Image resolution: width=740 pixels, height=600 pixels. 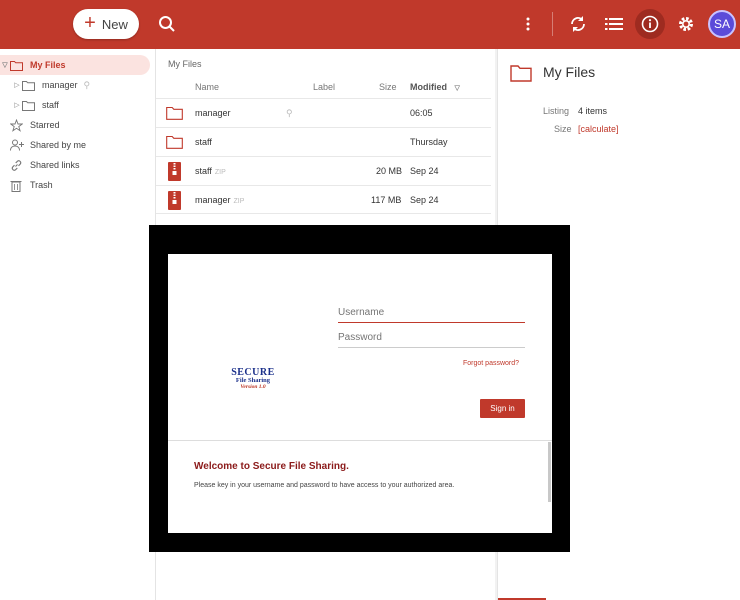 What do you see at coordinates (58, 145) in the screenshot?
I see `sidebar-item-label: Shared by me` at bounding box center [58, 145].